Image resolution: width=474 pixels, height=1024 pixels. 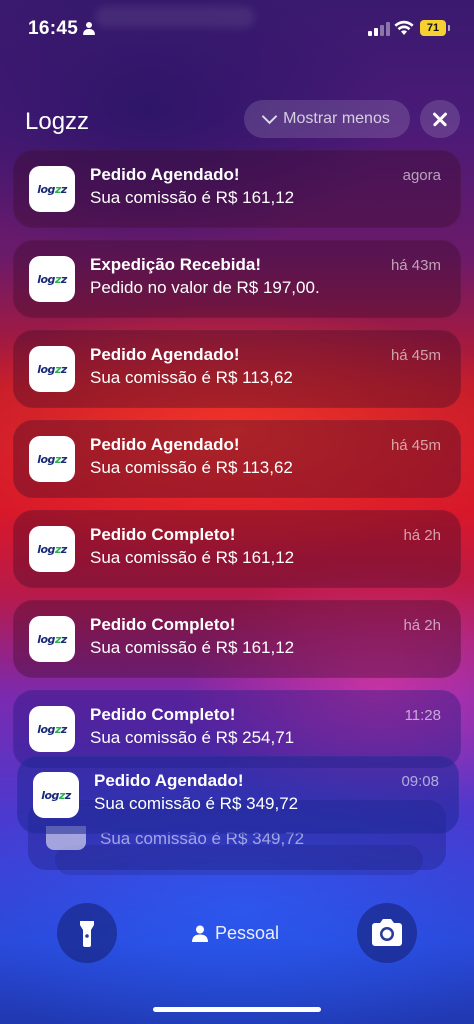 What do you see at coordinates (336, 118) in the screenshot?
I see `show-less-label: Mostrar menos` at bounding box center [336, 118].